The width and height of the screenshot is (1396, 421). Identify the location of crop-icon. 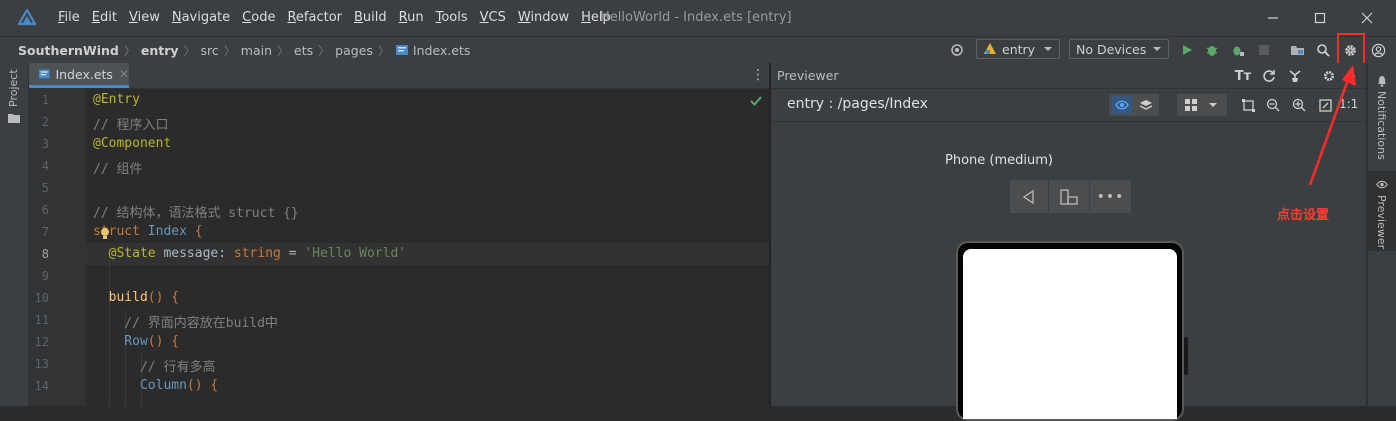
(1248, 105).